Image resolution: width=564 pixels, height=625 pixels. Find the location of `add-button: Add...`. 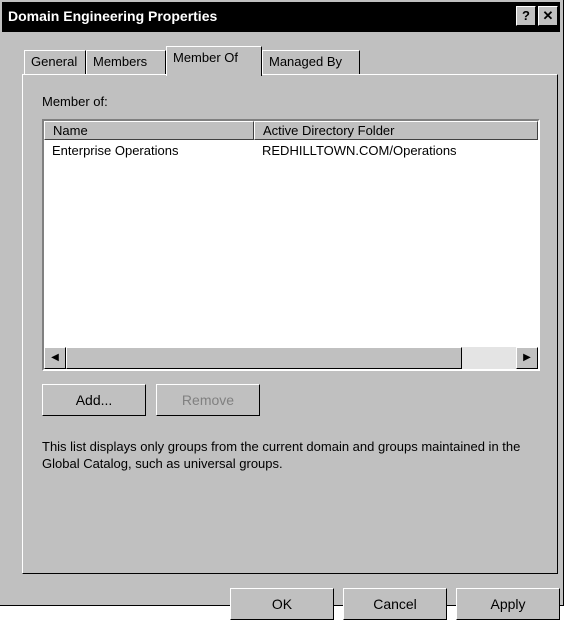

add-button: Add... is located at coordinates (94, 400).